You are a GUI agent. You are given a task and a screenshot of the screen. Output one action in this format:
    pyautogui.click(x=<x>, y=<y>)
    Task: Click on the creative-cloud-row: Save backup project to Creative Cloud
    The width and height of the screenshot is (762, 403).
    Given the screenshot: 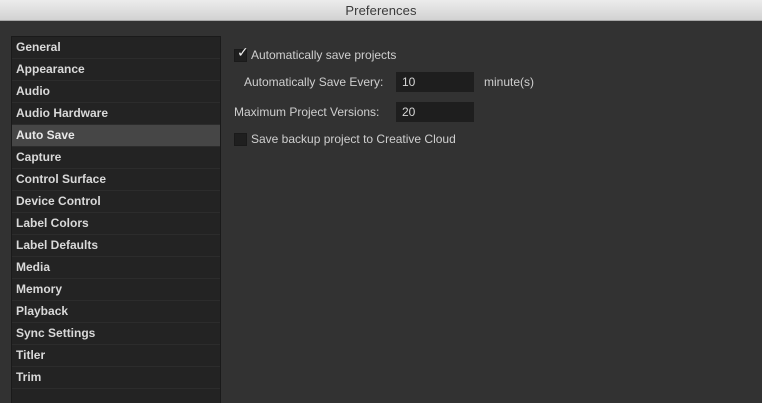 What is the action you would take?
    pyautogui.click(x=345, y=139)
    